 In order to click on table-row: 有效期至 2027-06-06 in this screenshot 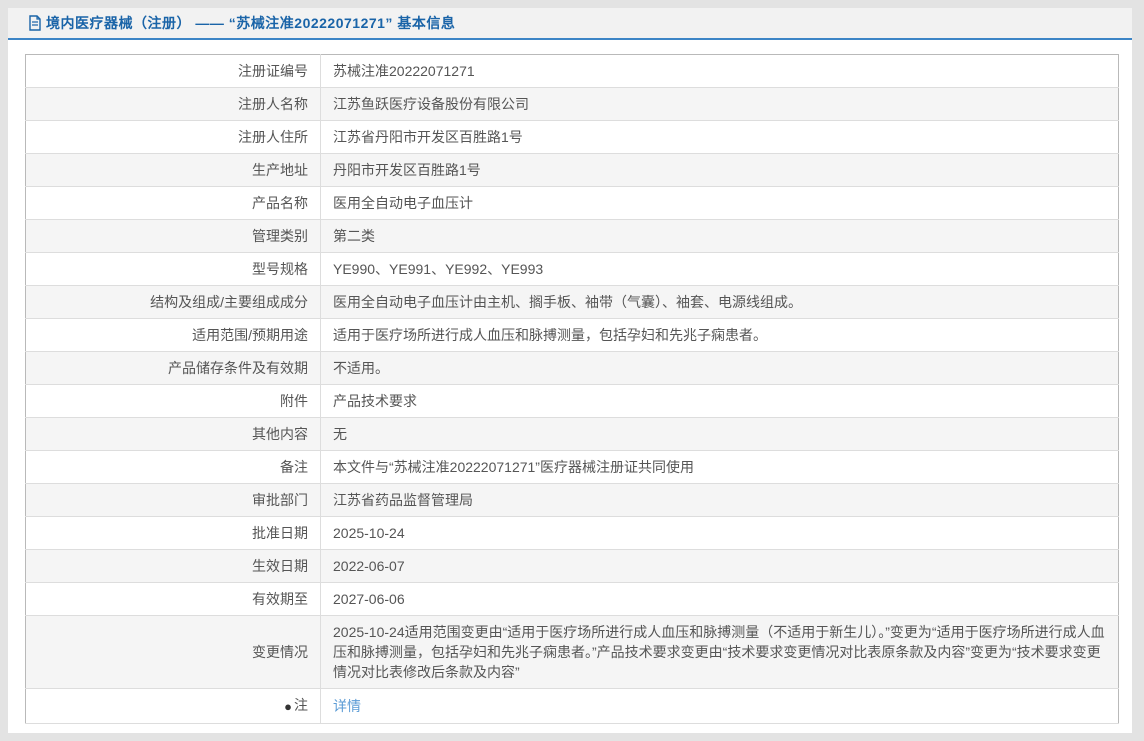, I will do `click(572, 599)`.